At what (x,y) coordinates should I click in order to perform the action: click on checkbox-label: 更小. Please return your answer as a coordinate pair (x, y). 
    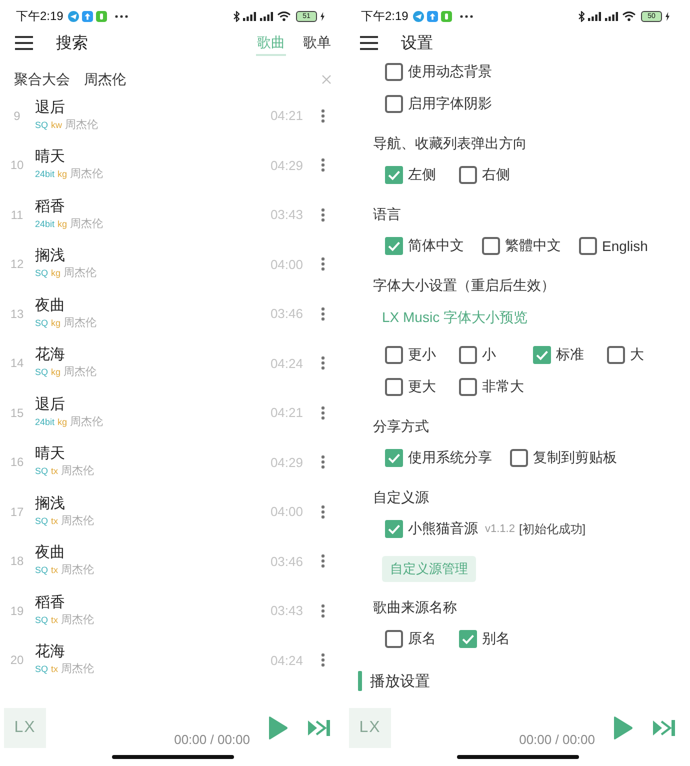
    Looking at the image, I should click on (422, 355).